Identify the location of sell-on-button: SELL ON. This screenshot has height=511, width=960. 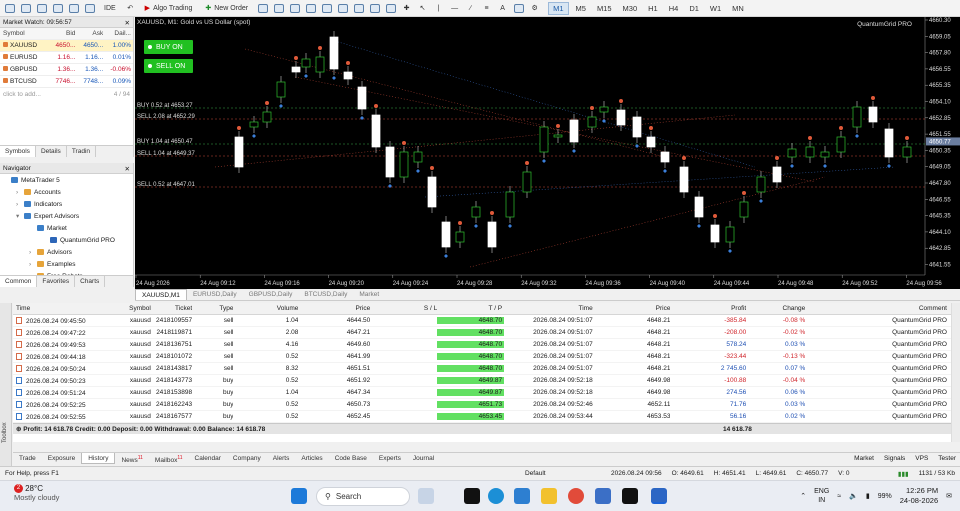
(168, 66).